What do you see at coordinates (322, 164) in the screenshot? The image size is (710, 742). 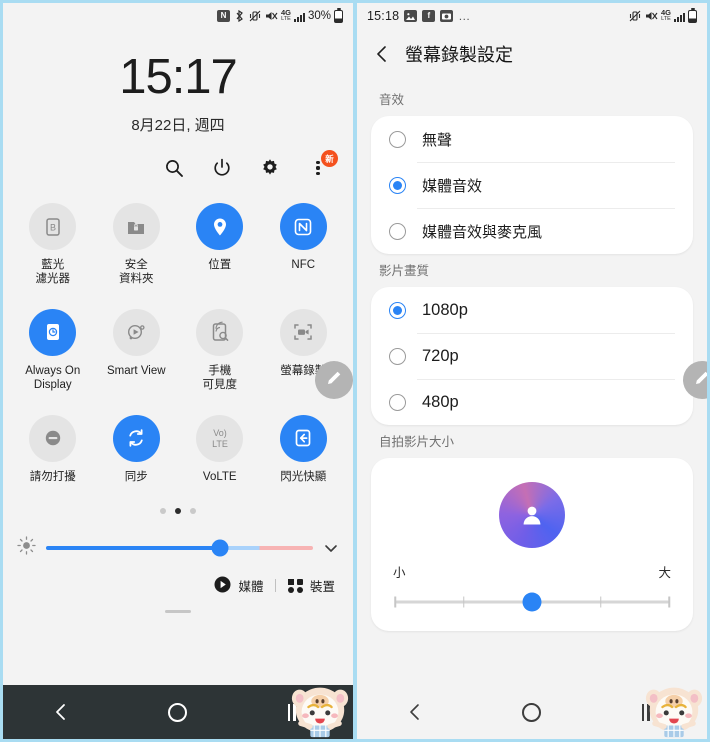 I see `overflow-menu-icon: 新` at bounding box center [322, 164].